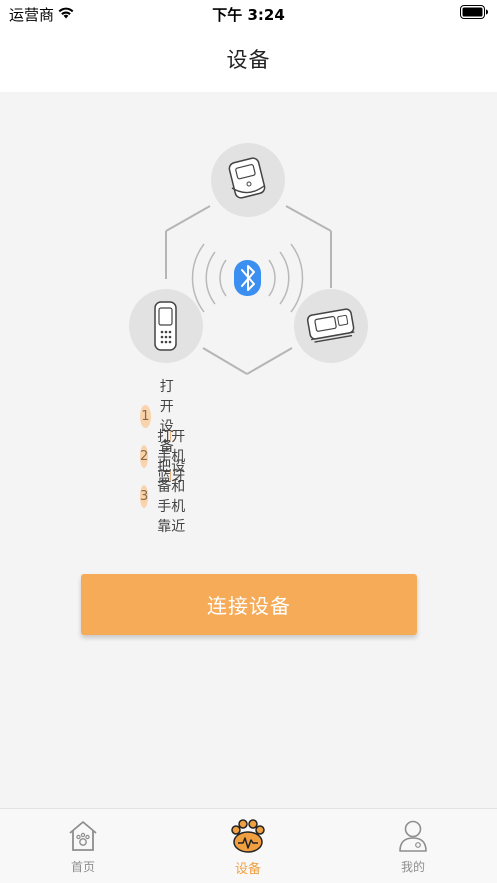  Describe the element at coordinates (82, 867) in the screenshot. I see `tab-home-label: 首页` at that location.